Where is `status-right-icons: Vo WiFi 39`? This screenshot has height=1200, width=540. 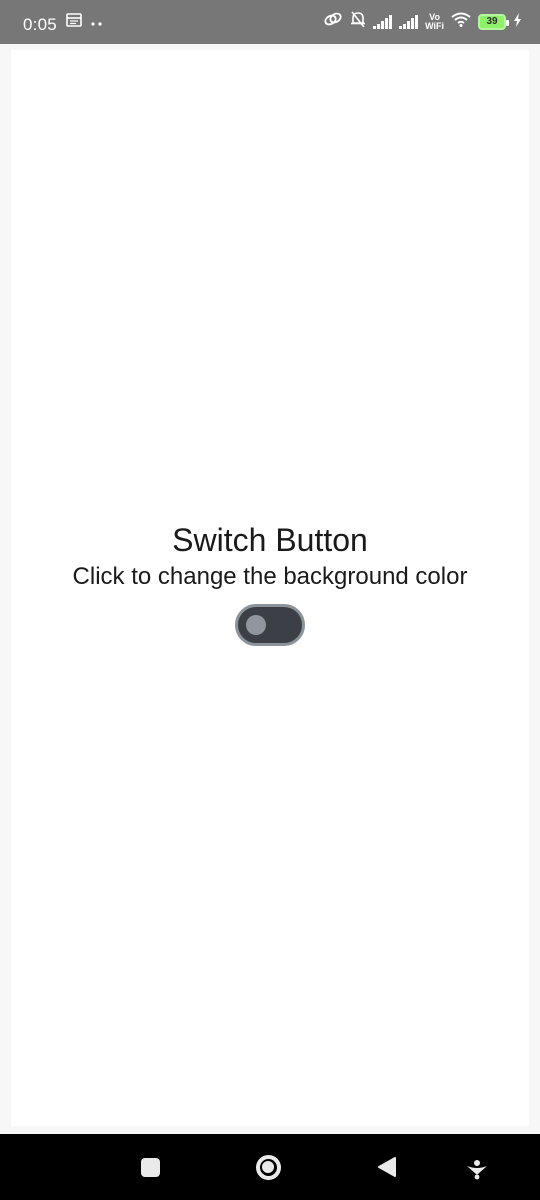 status-right-icons: Vo WiFi 39 is located at coordinates (422, 21).